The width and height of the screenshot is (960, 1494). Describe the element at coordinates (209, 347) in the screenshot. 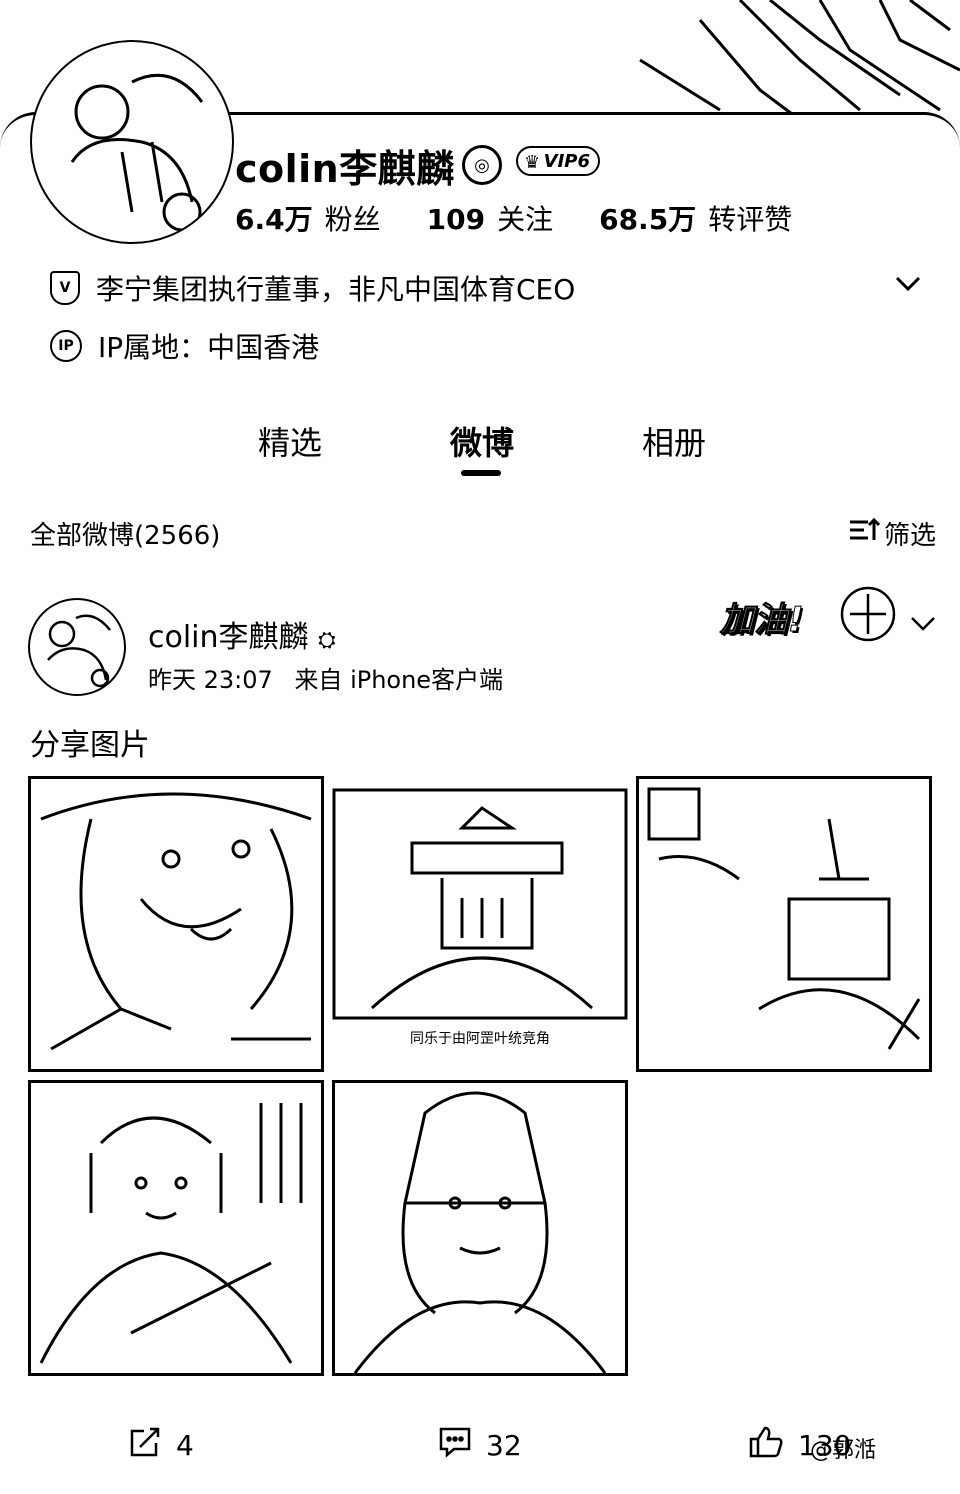

I see `ip-location-text: IP属地：中国香港` at that location.